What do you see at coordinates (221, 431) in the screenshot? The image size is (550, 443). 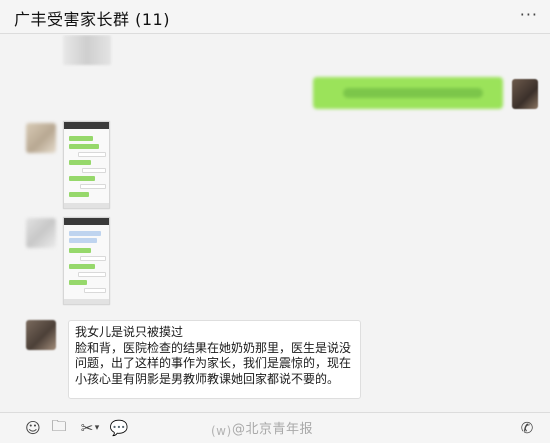 I see `weibo-logo-icon: (w)` at bounding box center [221, 431].